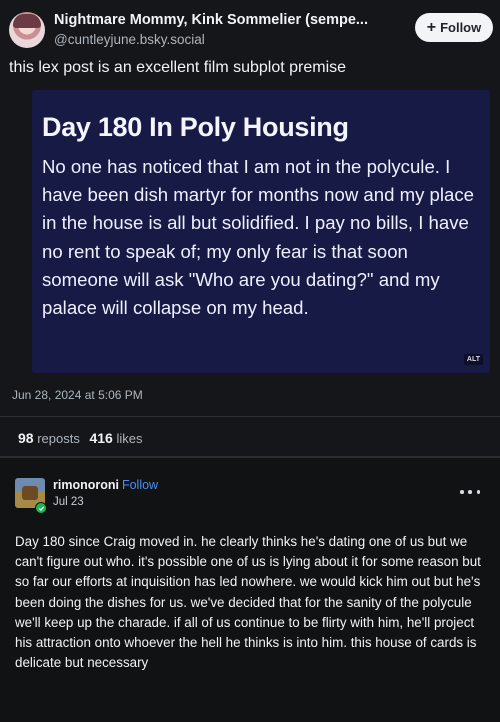 The width and height of the screenshot is (500, 722). What do you see at coordinates (195, 127) in the screenshot?
I see `embedded-image-title: Day 180 In Poly Housing` at bounding box center [195, 127].